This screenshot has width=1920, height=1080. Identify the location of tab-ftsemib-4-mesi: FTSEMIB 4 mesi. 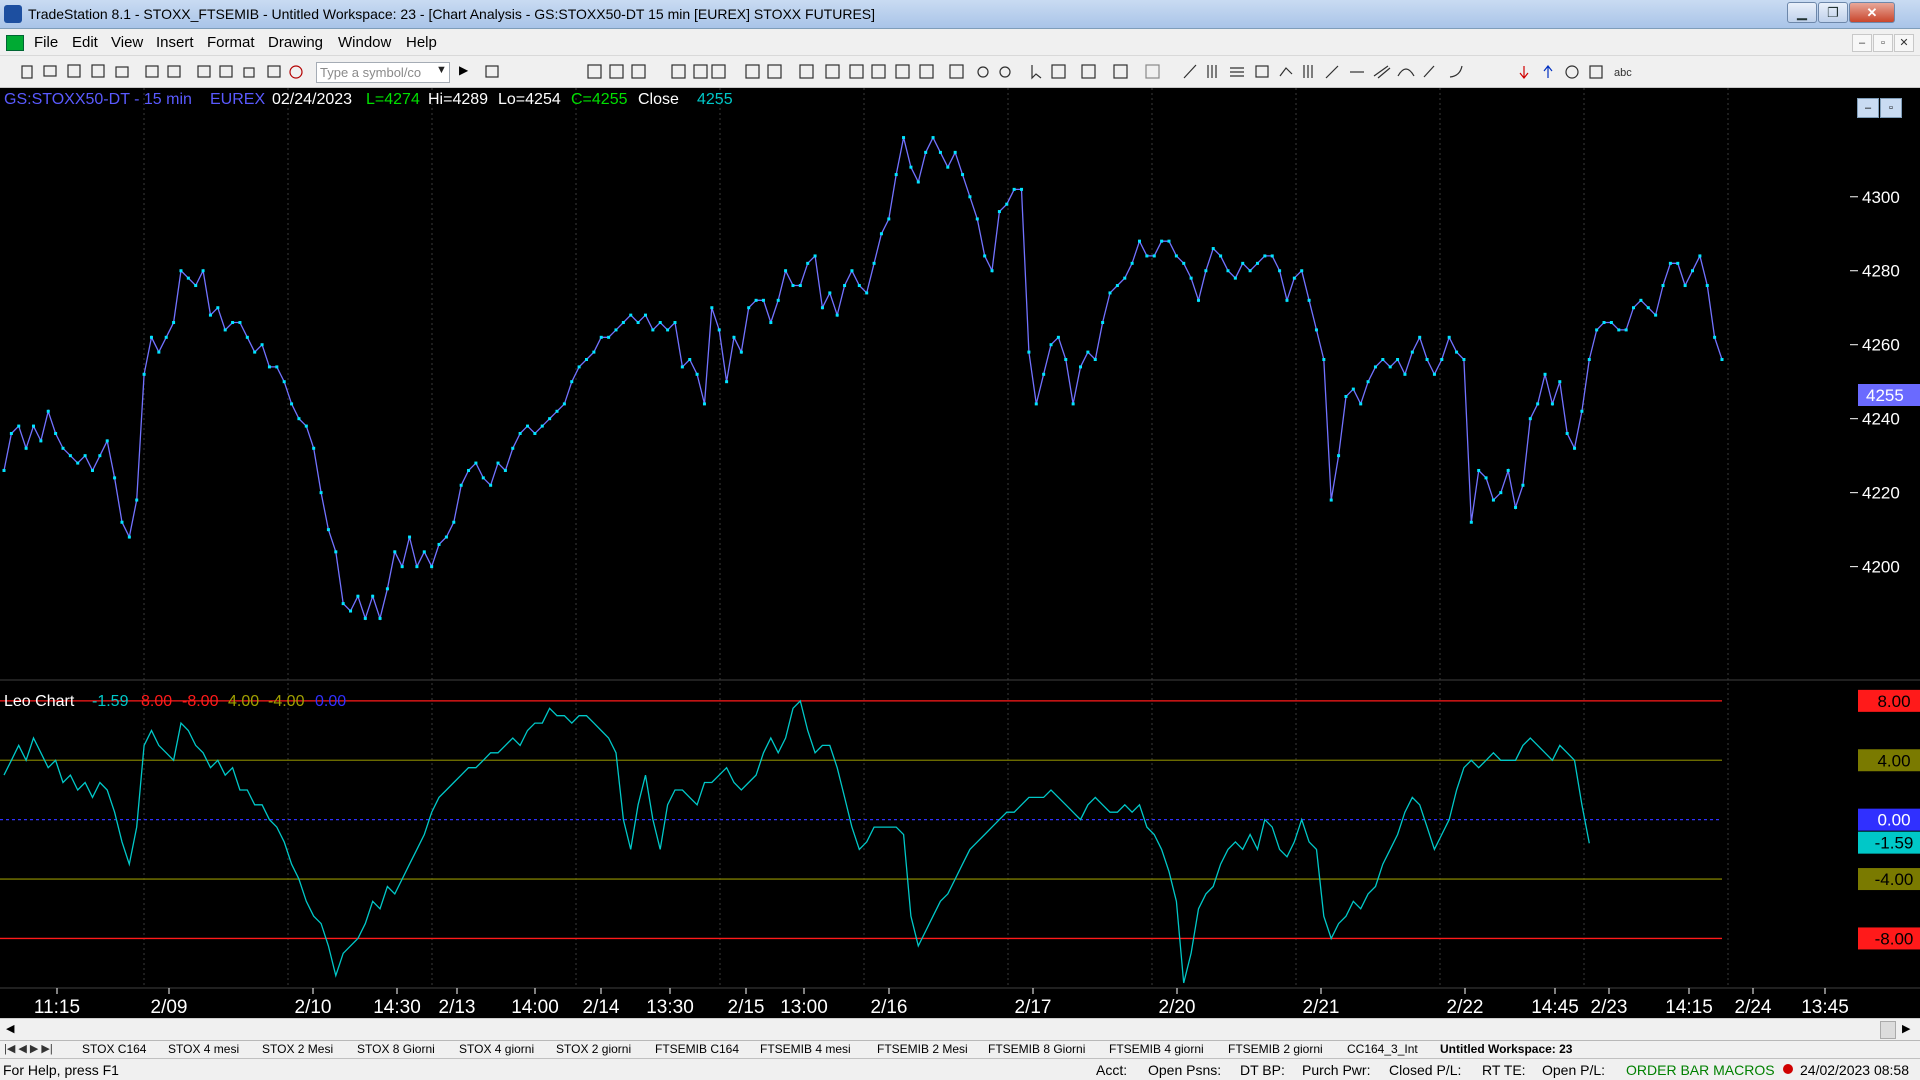
(805, 1049).